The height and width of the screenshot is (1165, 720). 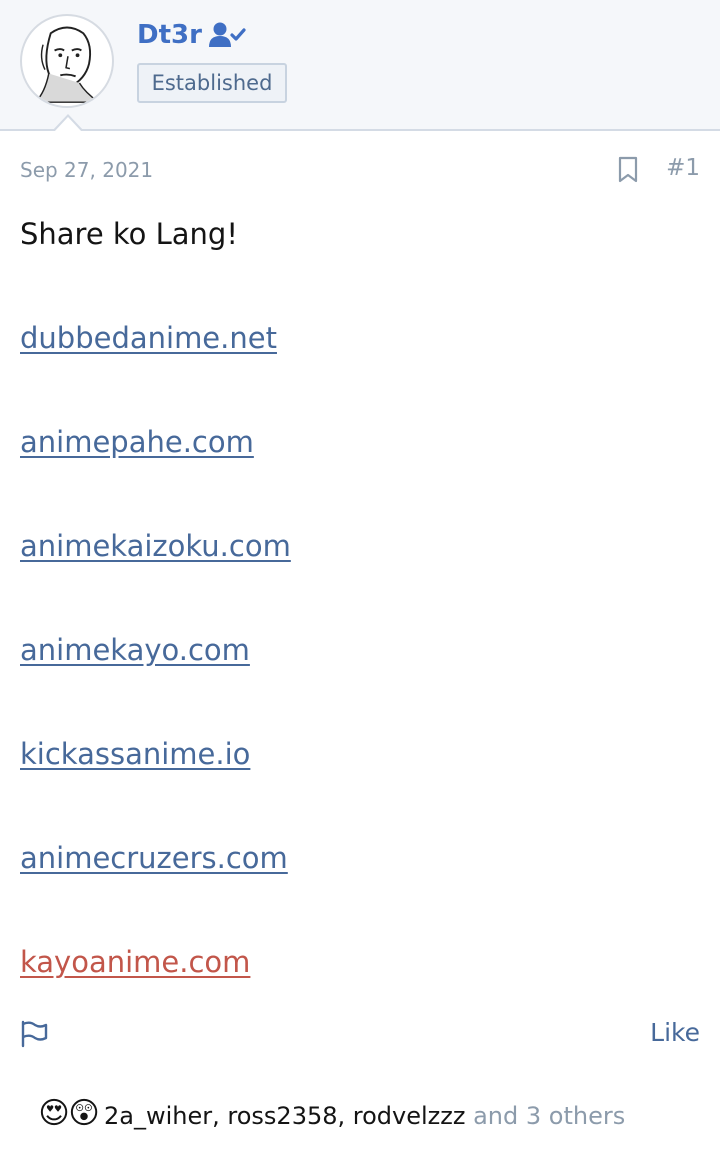 What do you see at coordinates (129, 234) in the screenshot?
I see `post-text: Share ko Lang!` at bounding box center [129, 234].